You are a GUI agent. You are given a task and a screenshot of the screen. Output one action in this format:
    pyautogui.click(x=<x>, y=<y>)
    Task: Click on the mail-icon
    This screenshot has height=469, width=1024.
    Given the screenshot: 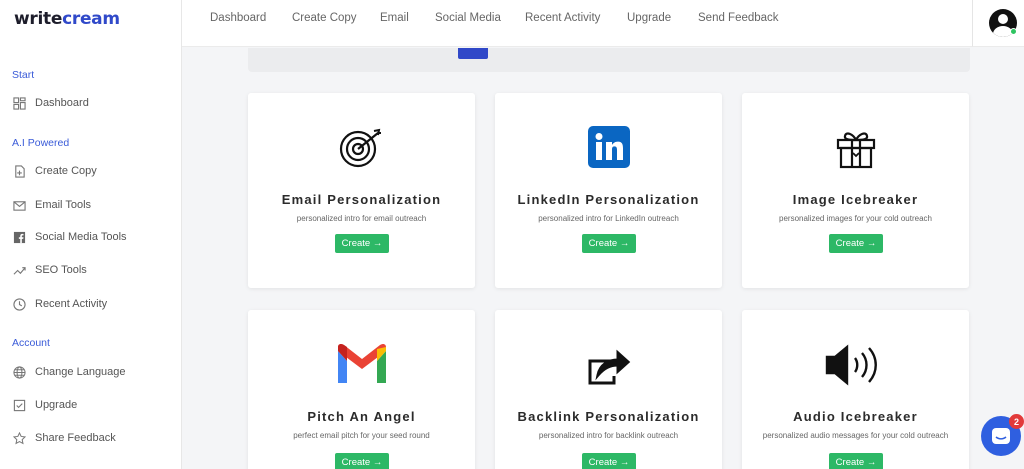 What is the action you would take?
    pyautogui.click(x=19, y=205)
    